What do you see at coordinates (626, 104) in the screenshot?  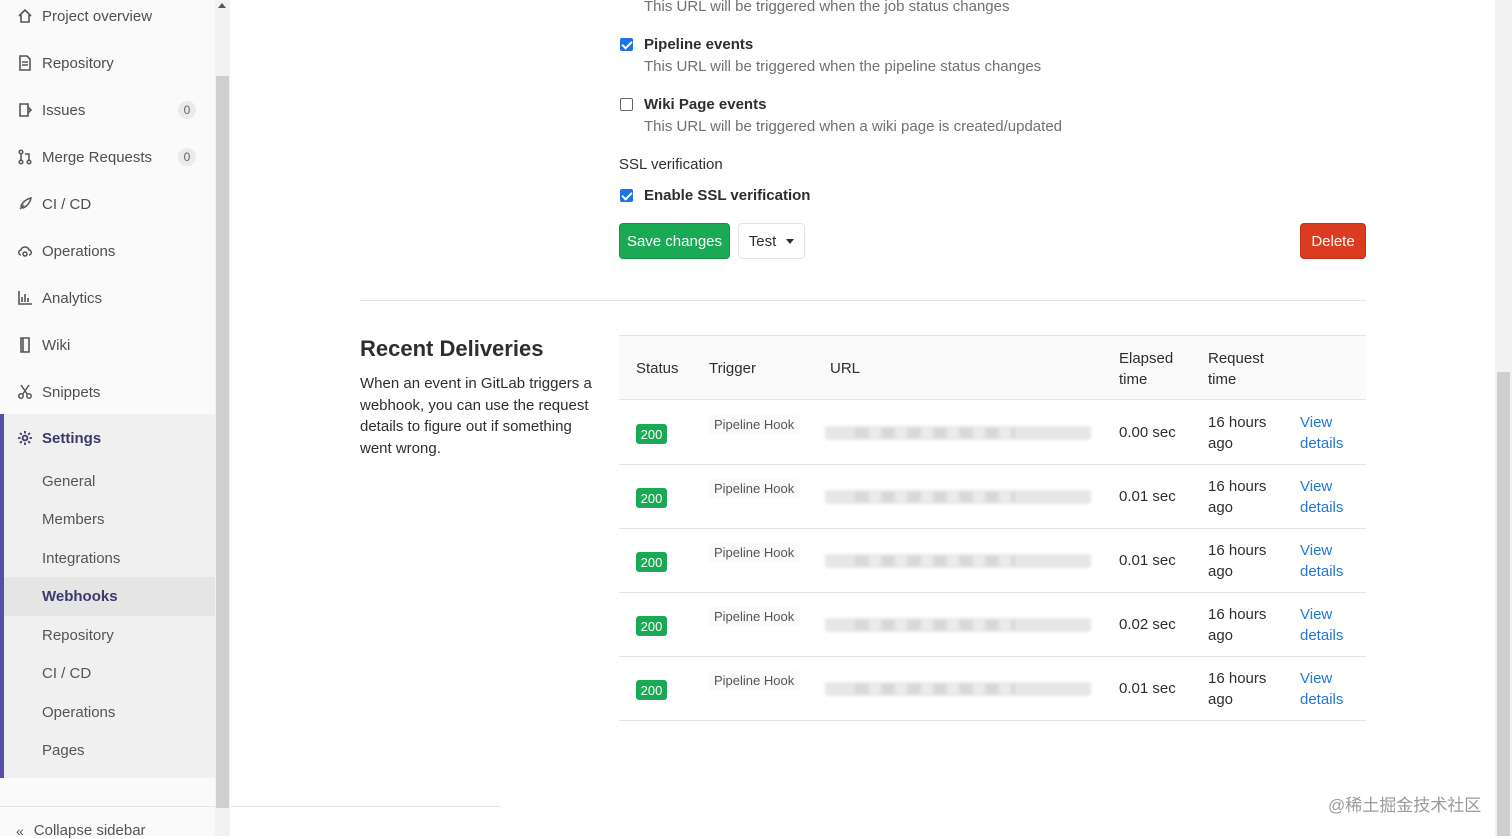 I see `wiki-page-events-checkbox` at bounding box center [626, 104].